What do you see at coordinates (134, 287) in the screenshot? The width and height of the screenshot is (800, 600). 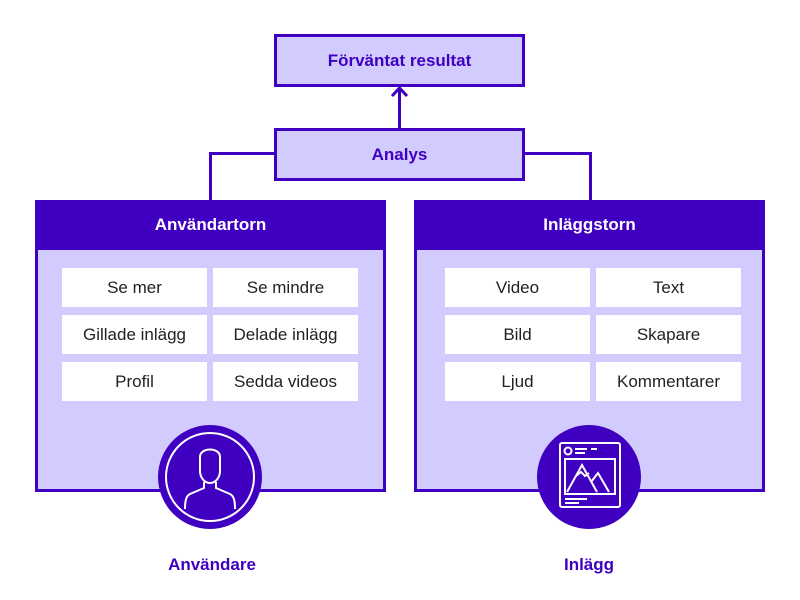 I see `user-feature: Se mer` at bounding box center [134, 287].